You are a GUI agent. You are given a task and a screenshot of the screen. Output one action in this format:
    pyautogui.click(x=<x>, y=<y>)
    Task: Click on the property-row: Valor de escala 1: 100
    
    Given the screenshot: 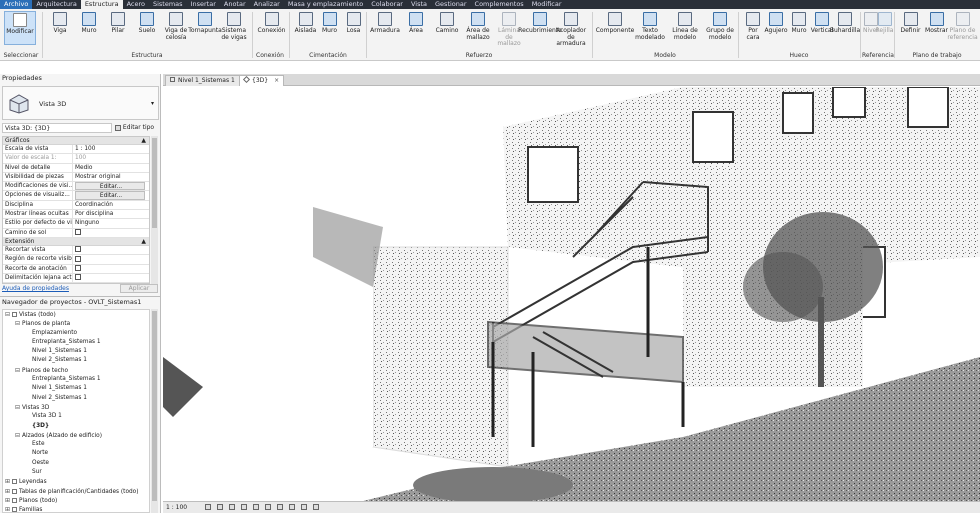 What is the action you would take?
    pyautogui.click(x=76, y=159)
    